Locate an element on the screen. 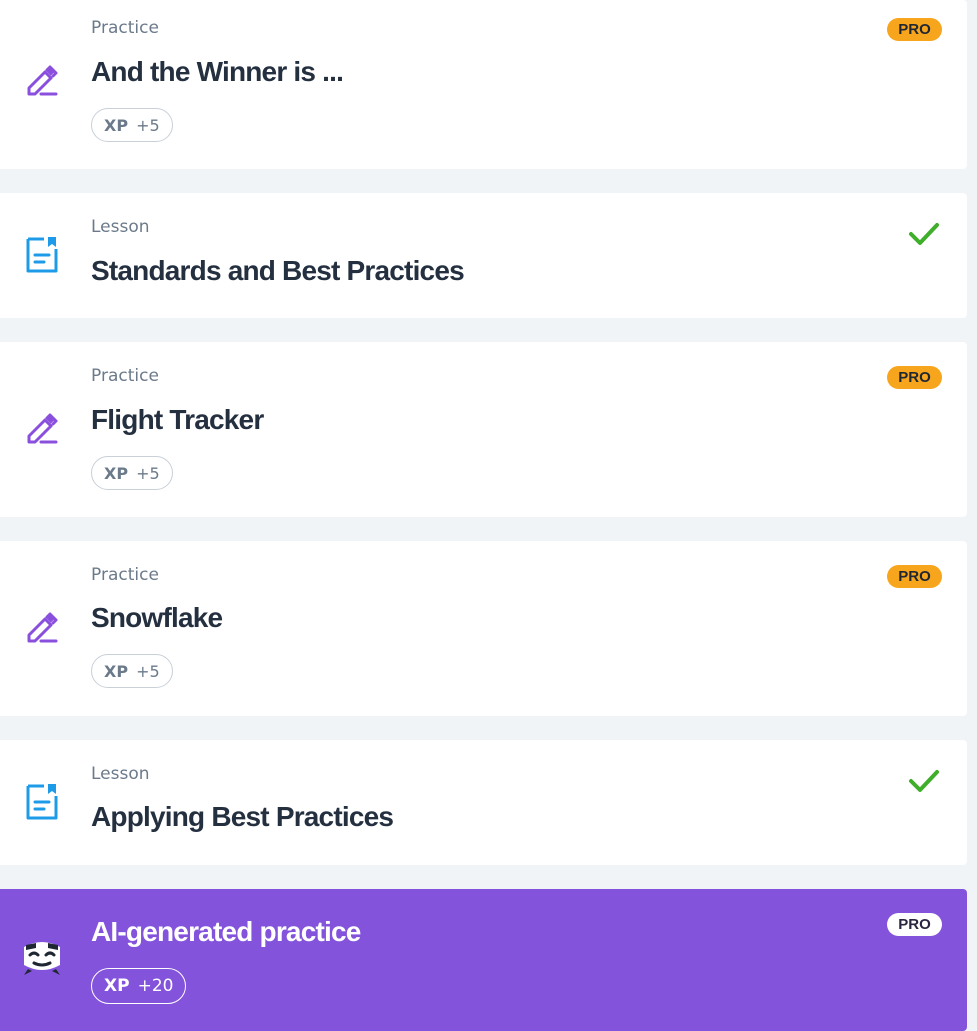 The height and width of the screenshot is (1031, 977). item-title: AI-generated practice is located at coordinates (226, 931).